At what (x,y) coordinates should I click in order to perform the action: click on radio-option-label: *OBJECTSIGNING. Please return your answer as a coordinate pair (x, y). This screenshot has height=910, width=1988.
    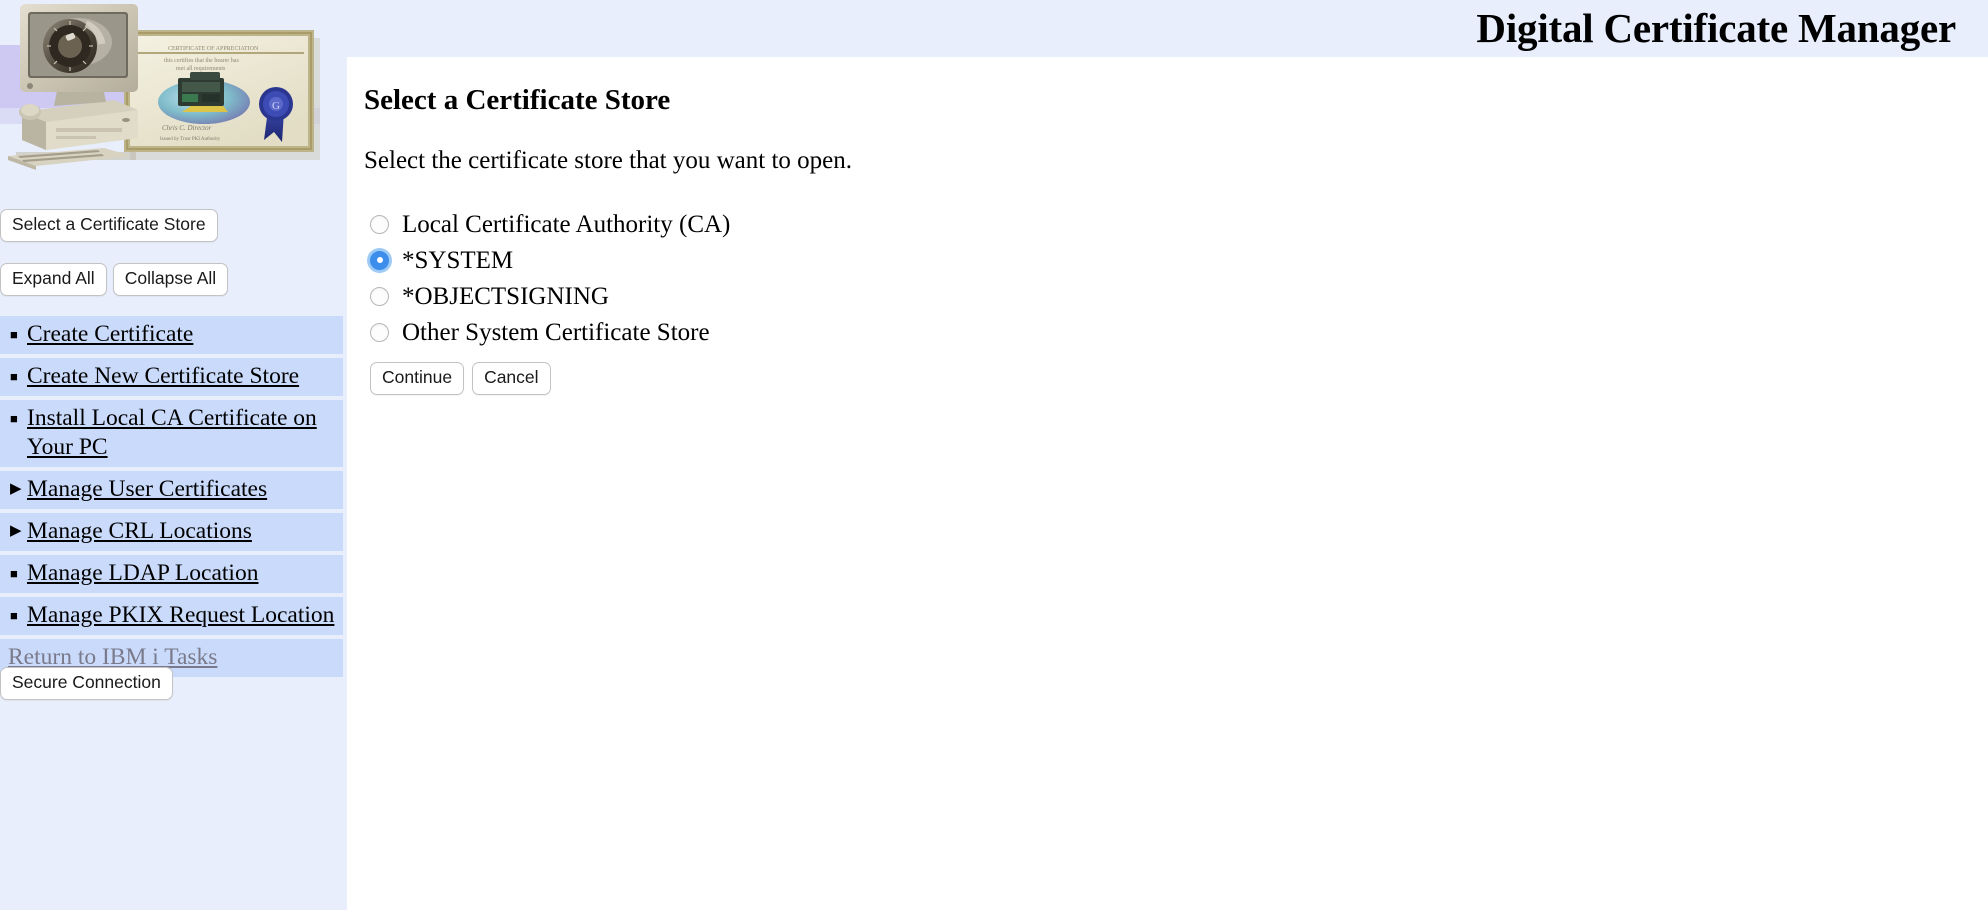
    Looking at the image, I should click on (505, 296).